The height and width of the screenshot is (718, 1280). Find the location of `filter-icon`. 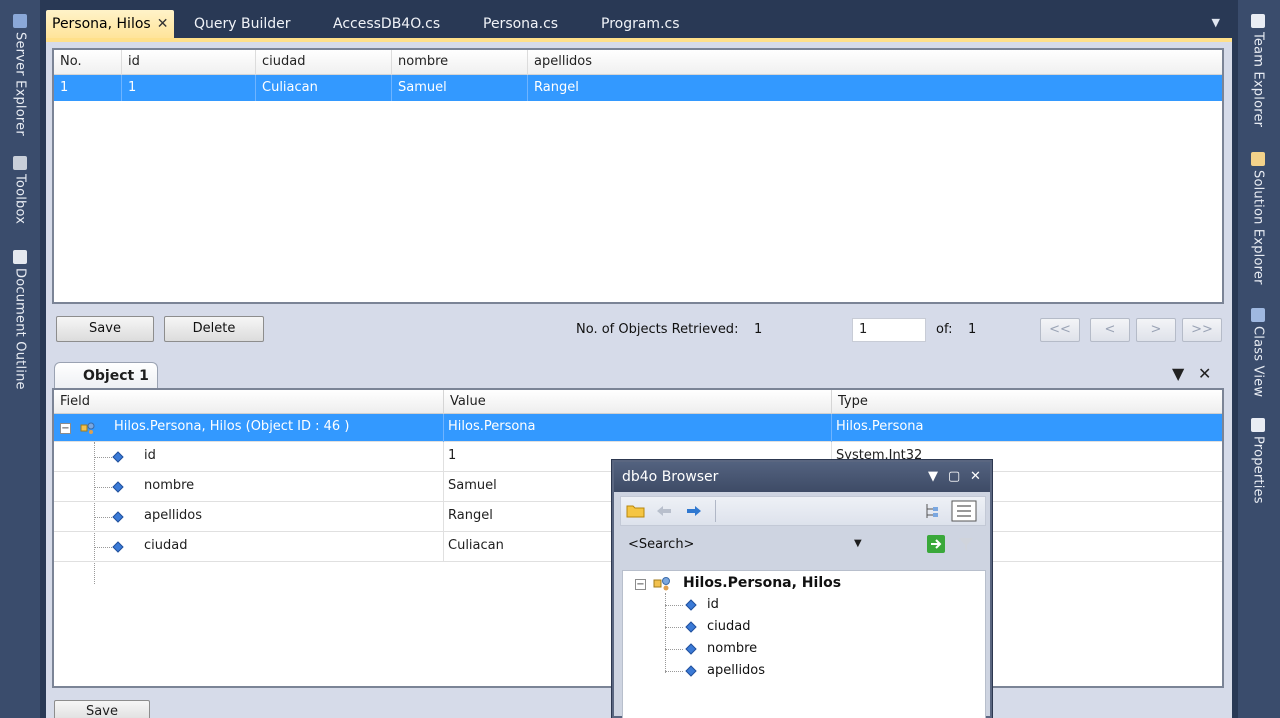

filter-icon is located at coordinates (966, 544).